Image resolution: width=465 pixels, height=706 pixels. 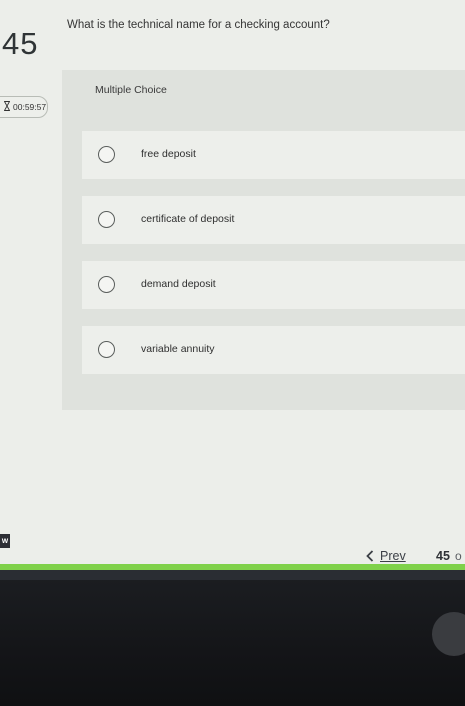 I want to click on prev-label: Prev, so click(x=393, y=556).